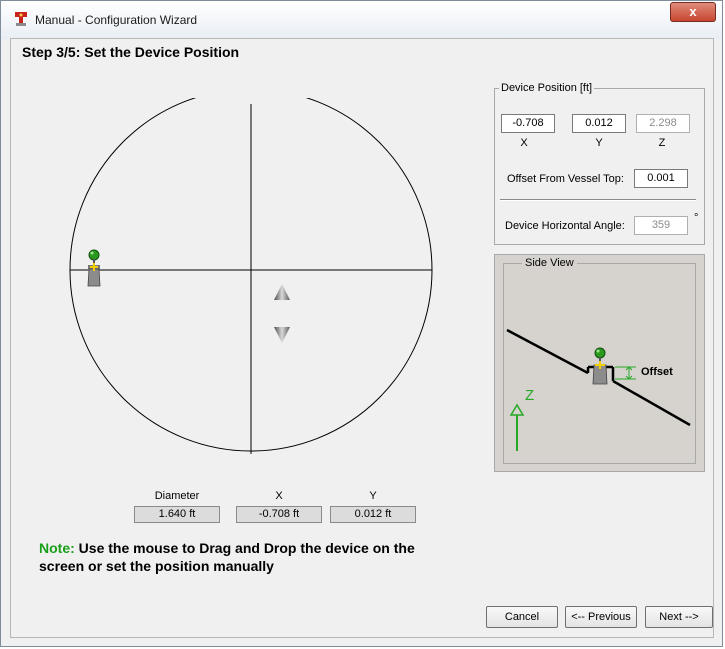 The image size is (725, 649). I want to click on note-label: Note:, so click(57, 548).